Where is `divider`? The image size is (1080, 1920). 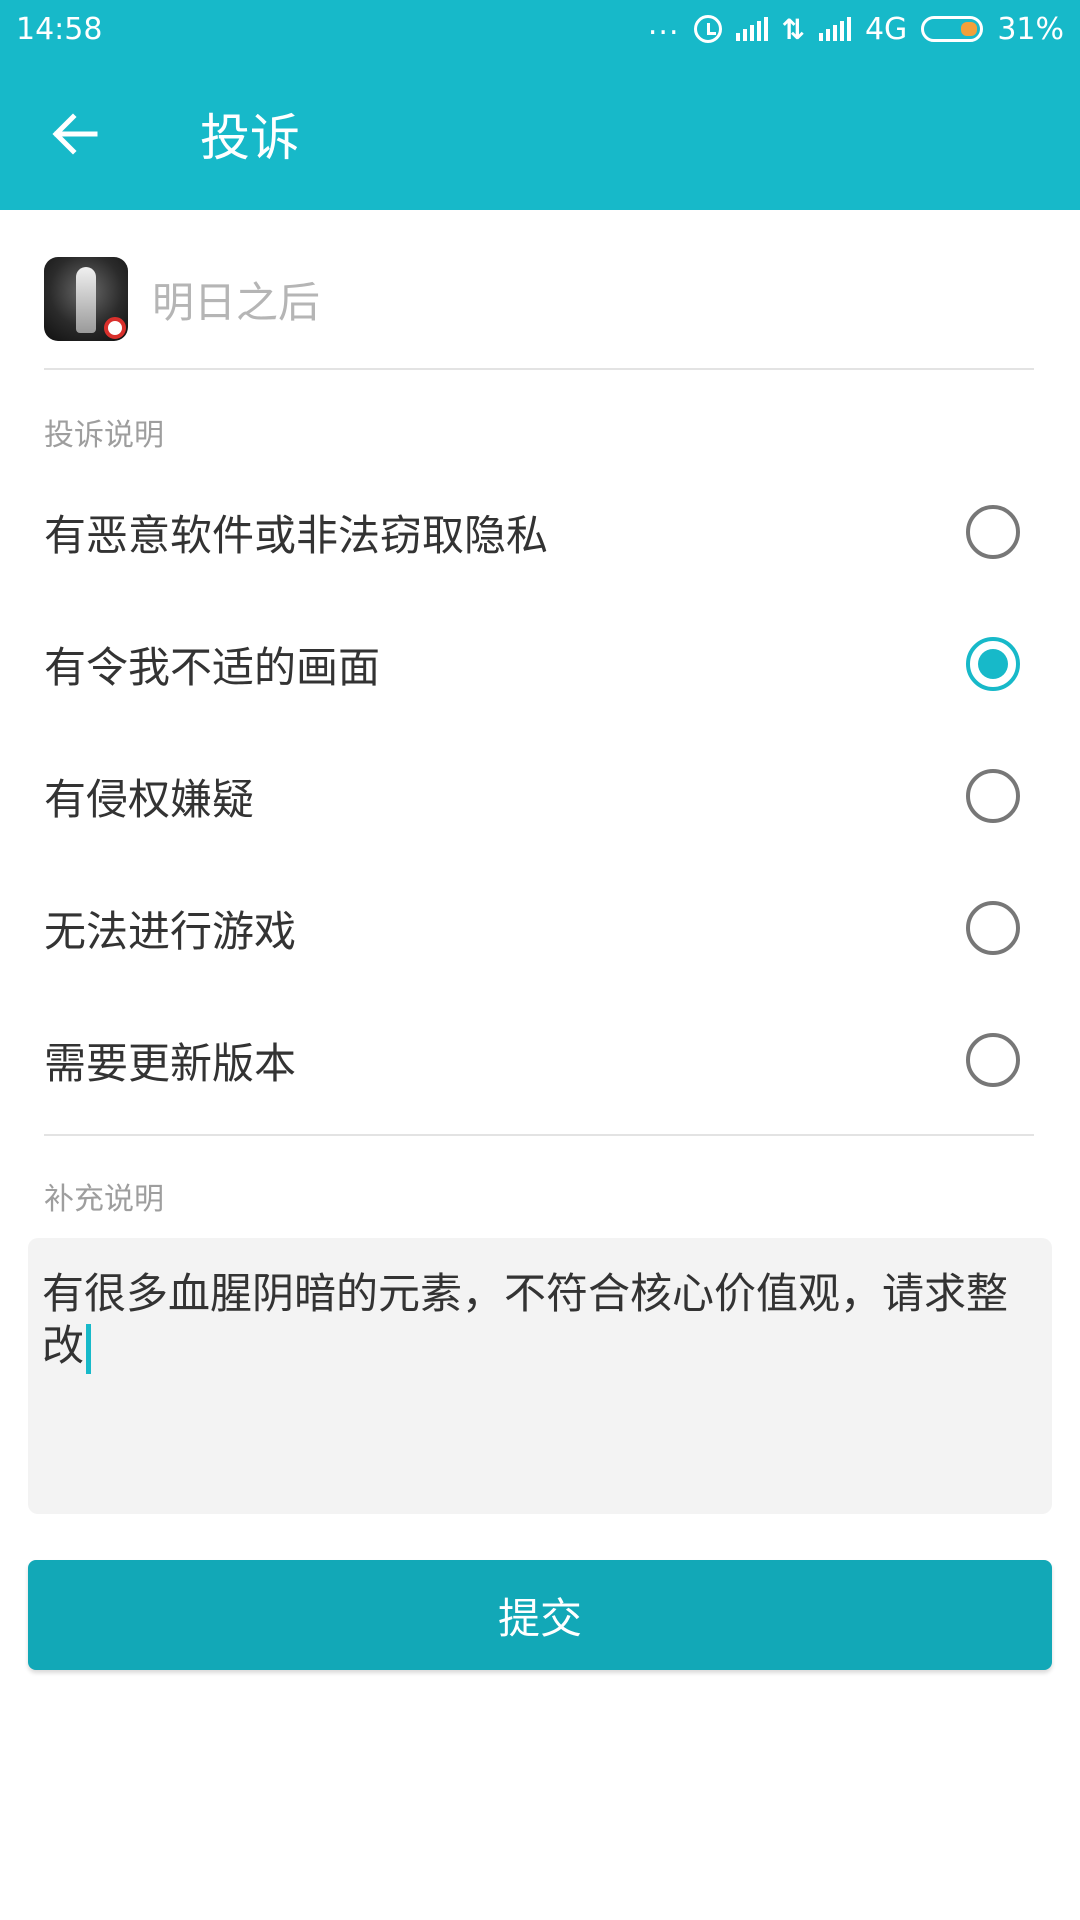 divider is located at coordinates (539, 1135).